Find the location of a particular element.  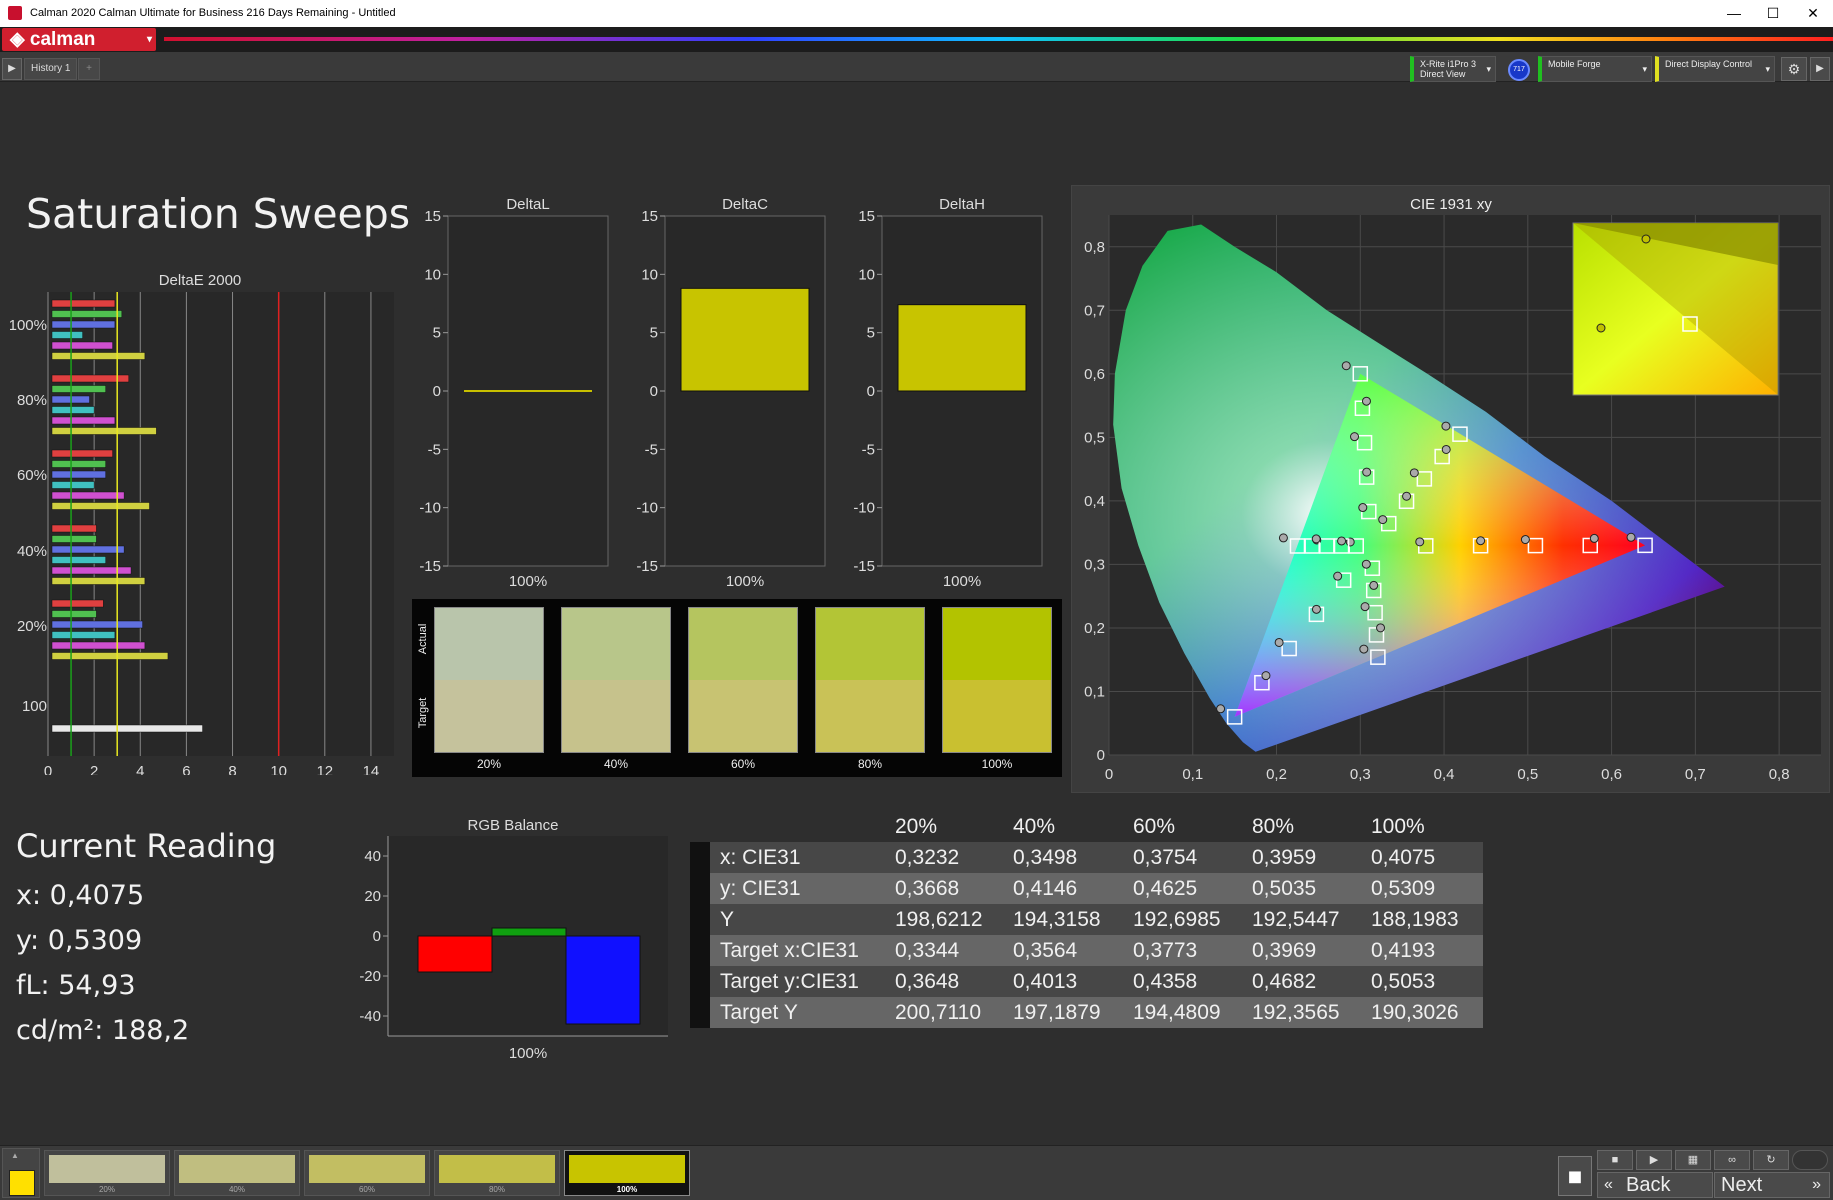

deltae-x-tick: 2 is located at coordinates (94, 769).